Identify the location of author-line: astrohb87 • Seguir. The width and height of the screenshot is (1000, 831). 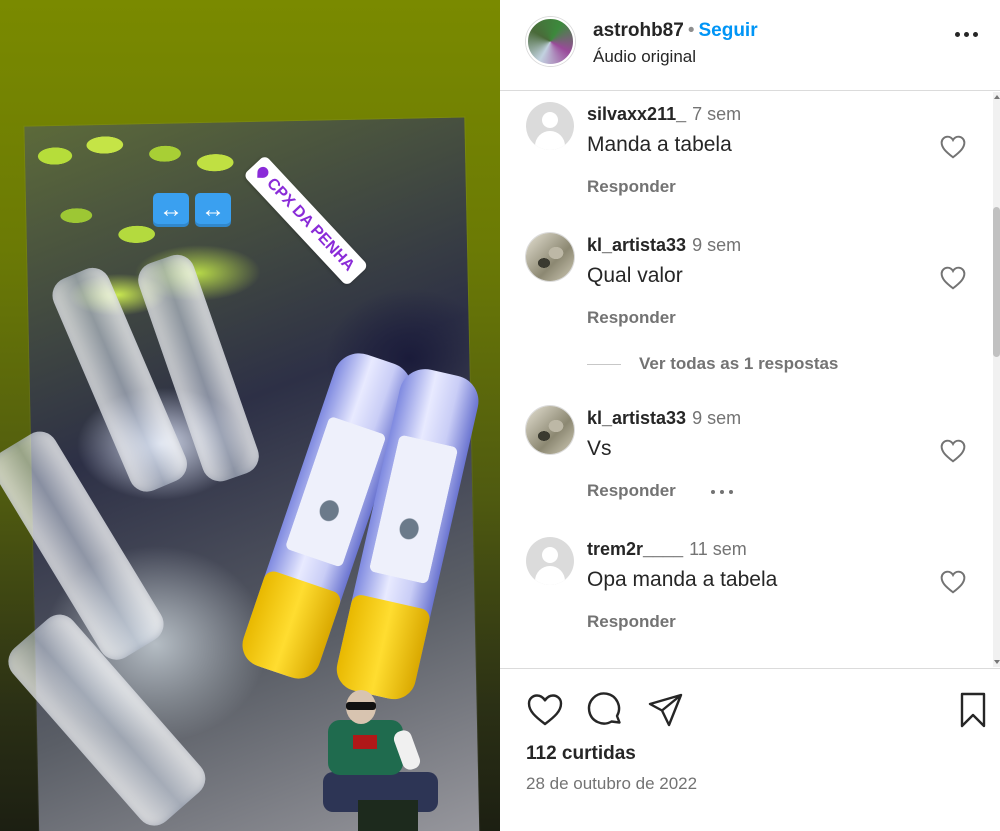
(675, 31).